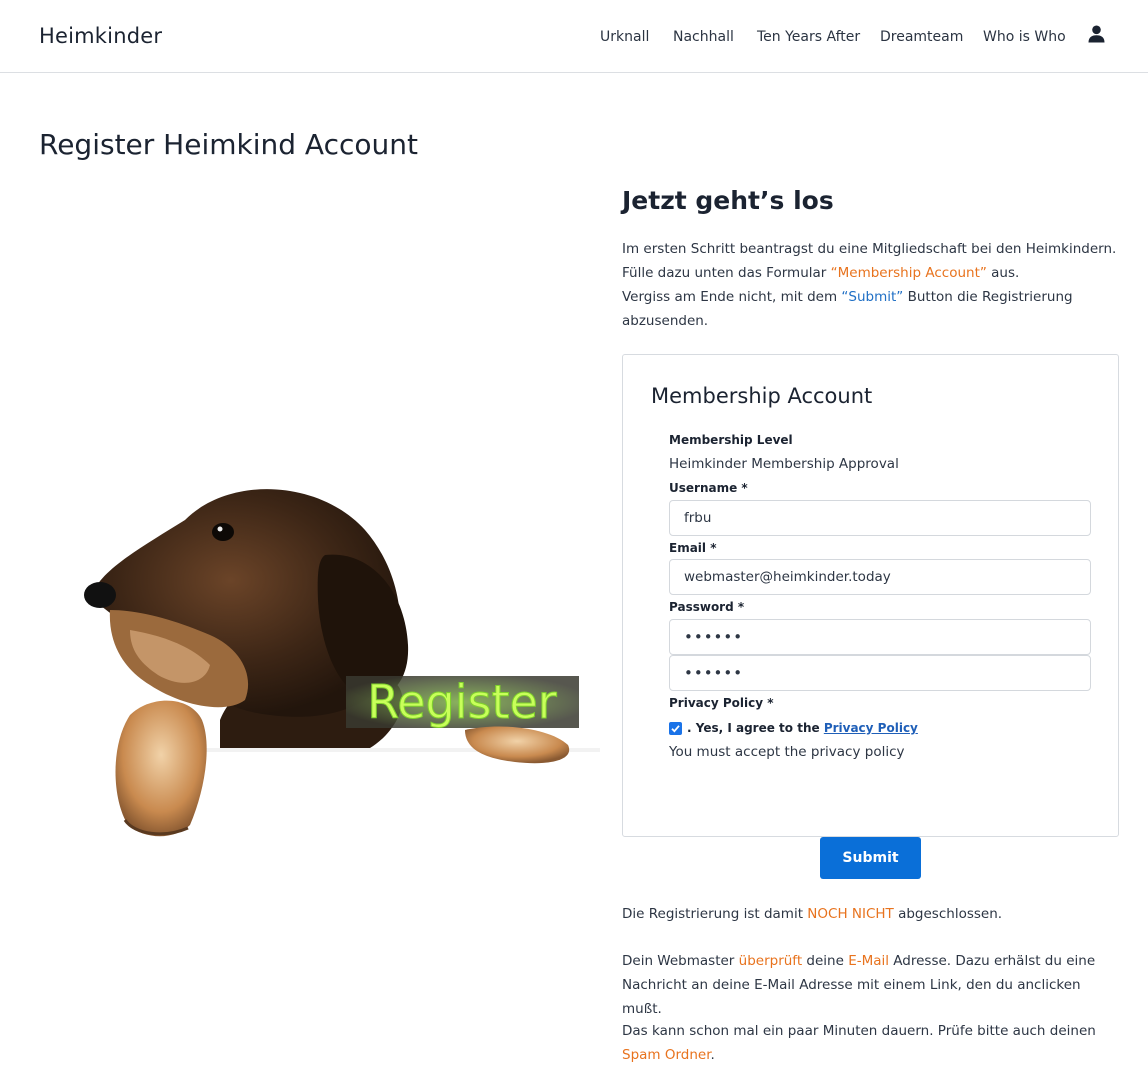 This screenshot has width=1148, height=1088. What do you see at coordinates (461, 702) in the screenshot?
I see `register-sign-text: Register` at bounding box center [461, 702].